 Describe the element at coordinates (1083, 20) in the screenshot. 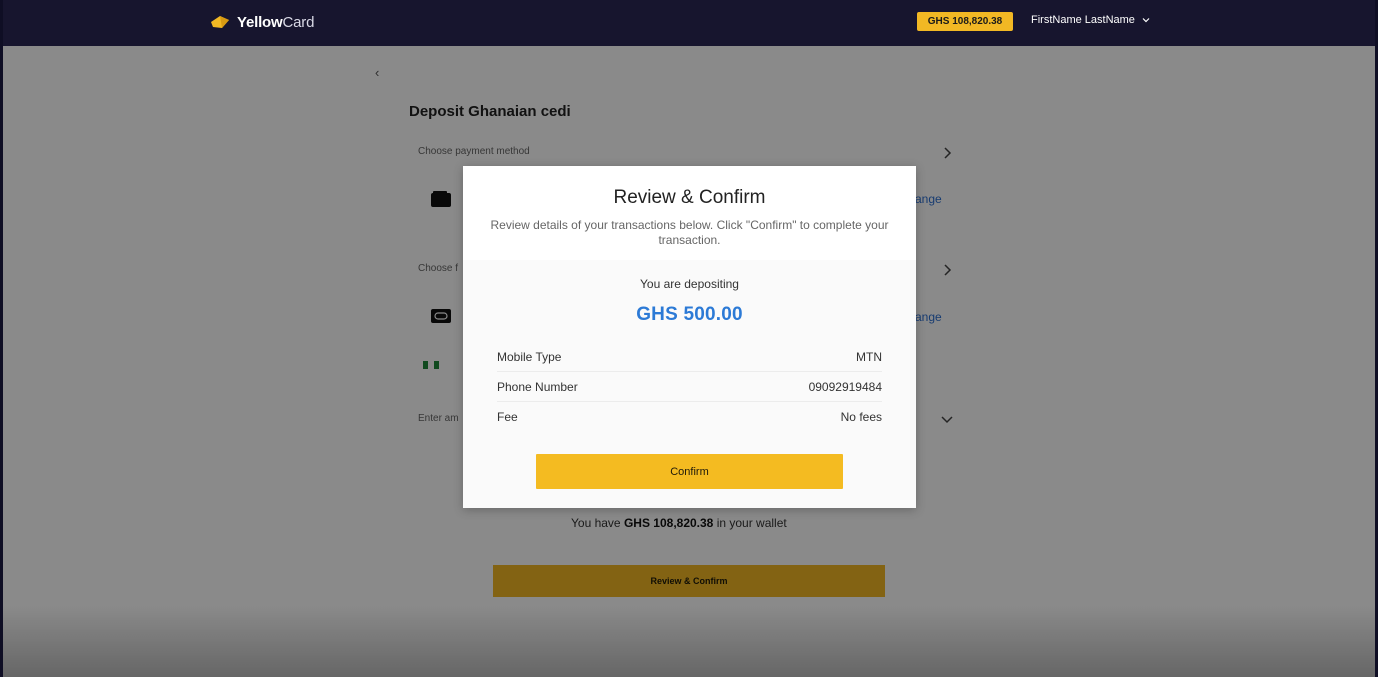

I see `user-name: FirstName LastName` at that location.